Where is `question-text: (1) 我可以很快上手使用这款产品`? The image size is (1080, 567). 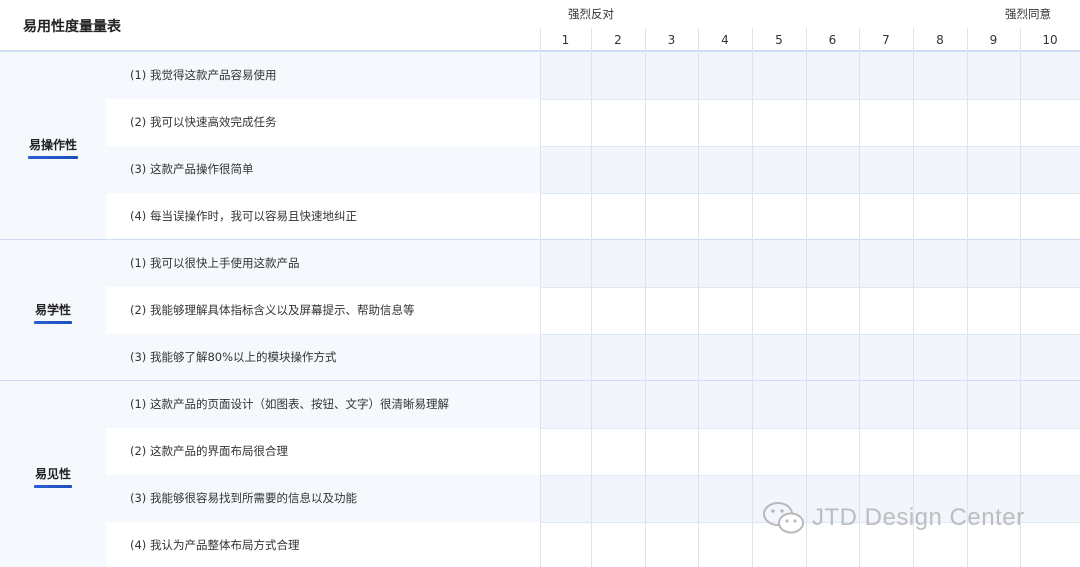
question-text: (1) 我可以很快上手使用这款产品 is located at coordinates (215, 263).